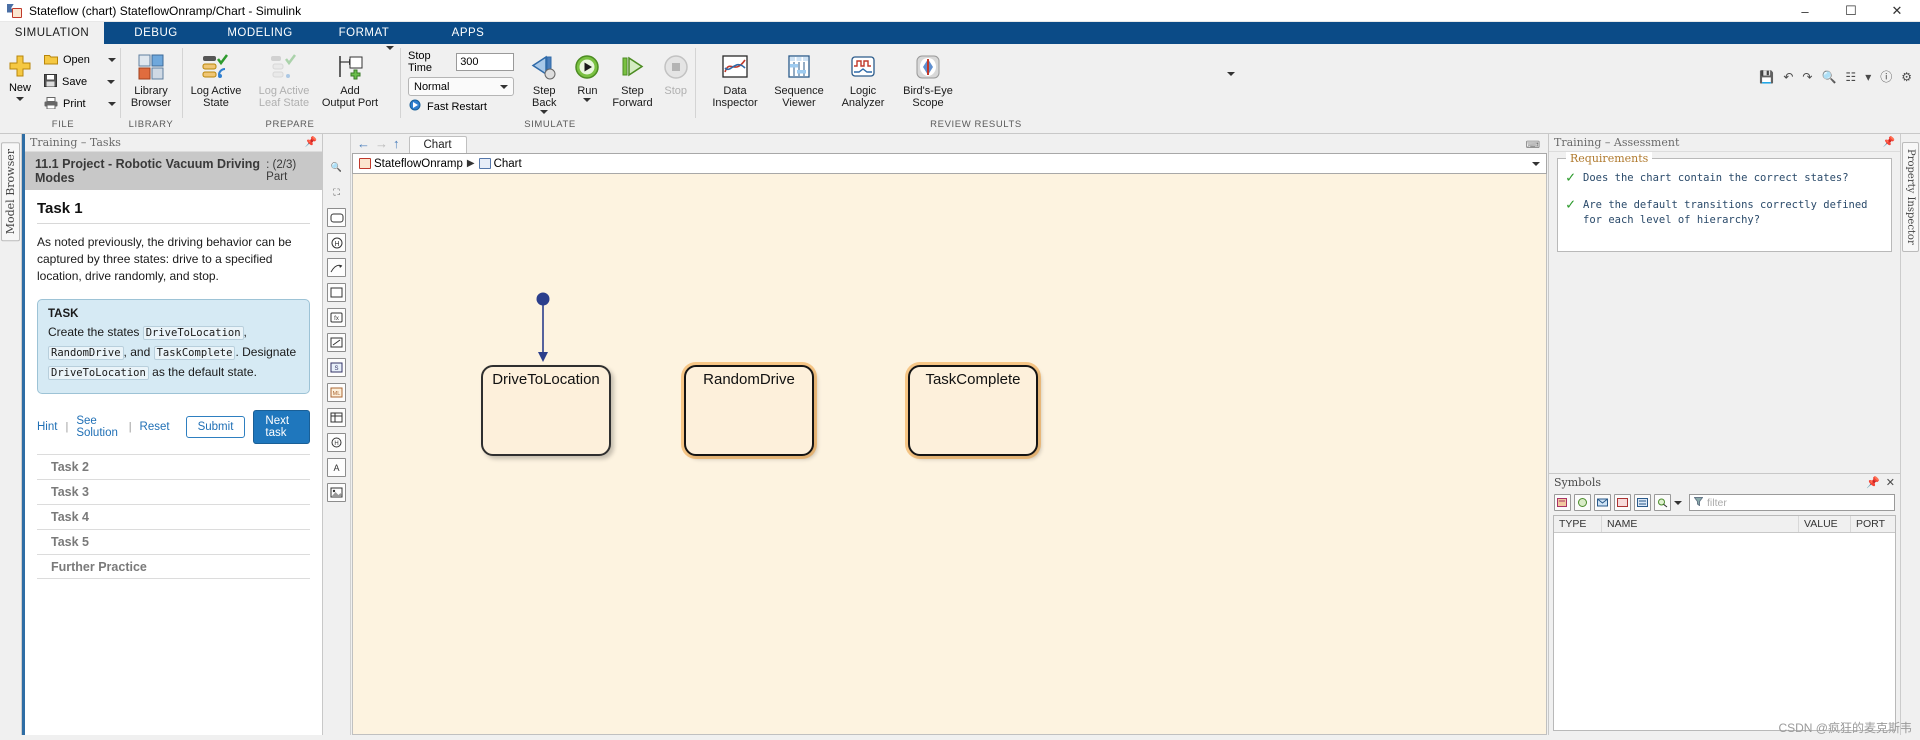 The image size is (1920, 740). Describe the element at coordinates (336, 167) in the screenshot. I see `zoom-in-icon: 🔍` at that location.